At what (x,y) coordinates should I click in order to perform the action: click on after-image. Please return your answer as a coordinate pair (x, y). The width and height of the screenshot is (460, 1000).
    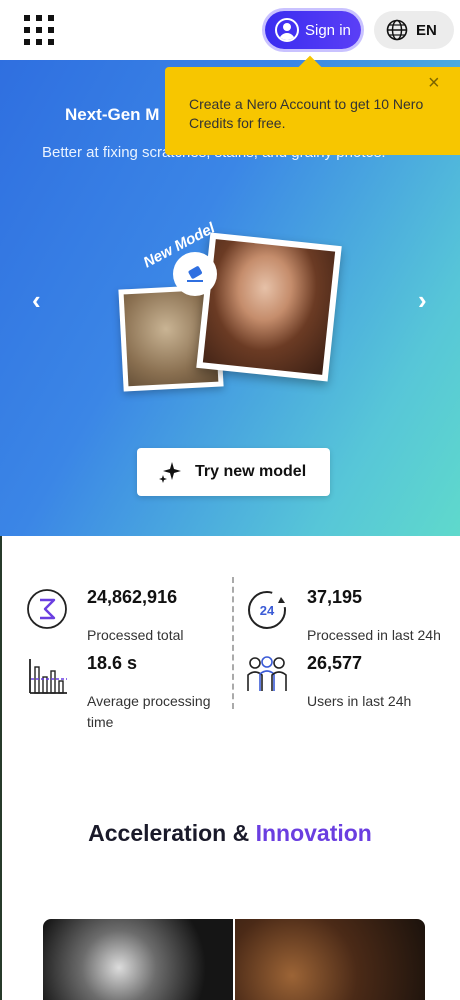
    Looking at the image, I should click on (330, 959).